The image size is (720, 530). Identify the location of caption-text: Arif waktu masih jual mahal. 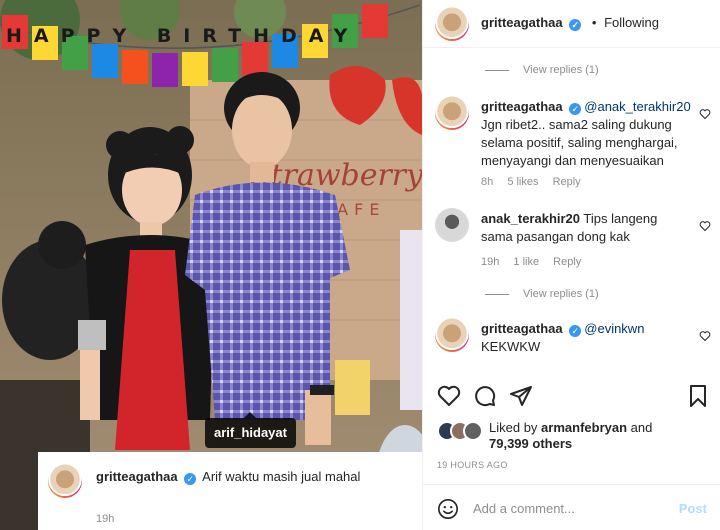
(281, 476).